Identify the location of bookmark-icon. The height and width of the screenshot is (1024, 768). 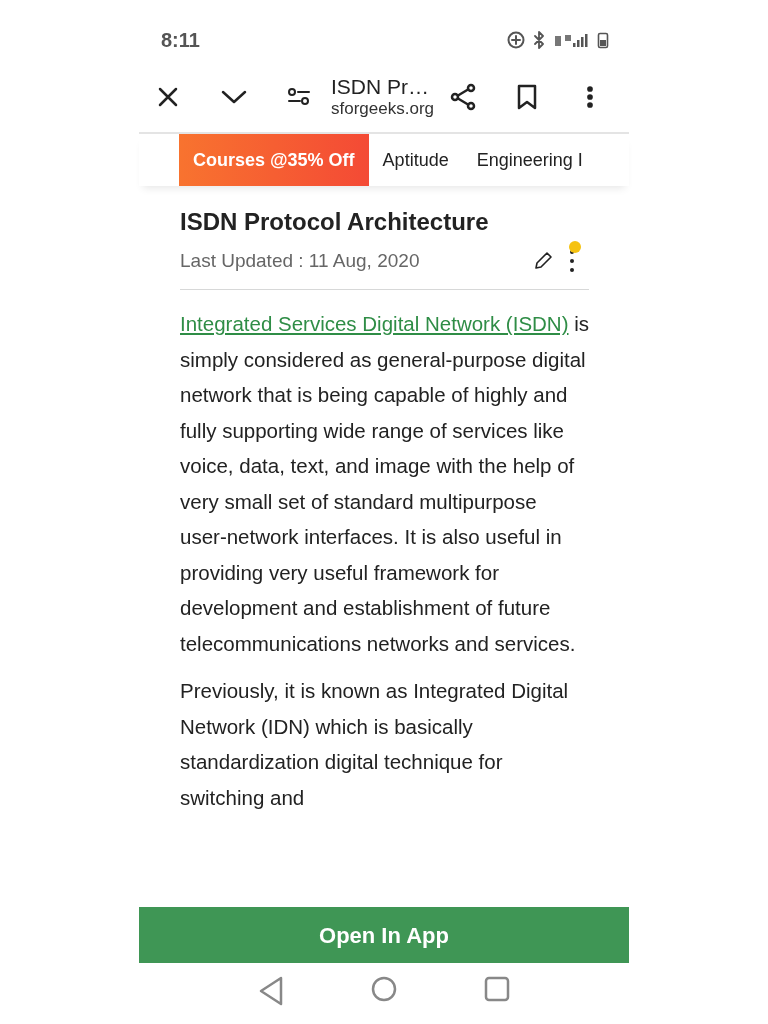
(527, 97).